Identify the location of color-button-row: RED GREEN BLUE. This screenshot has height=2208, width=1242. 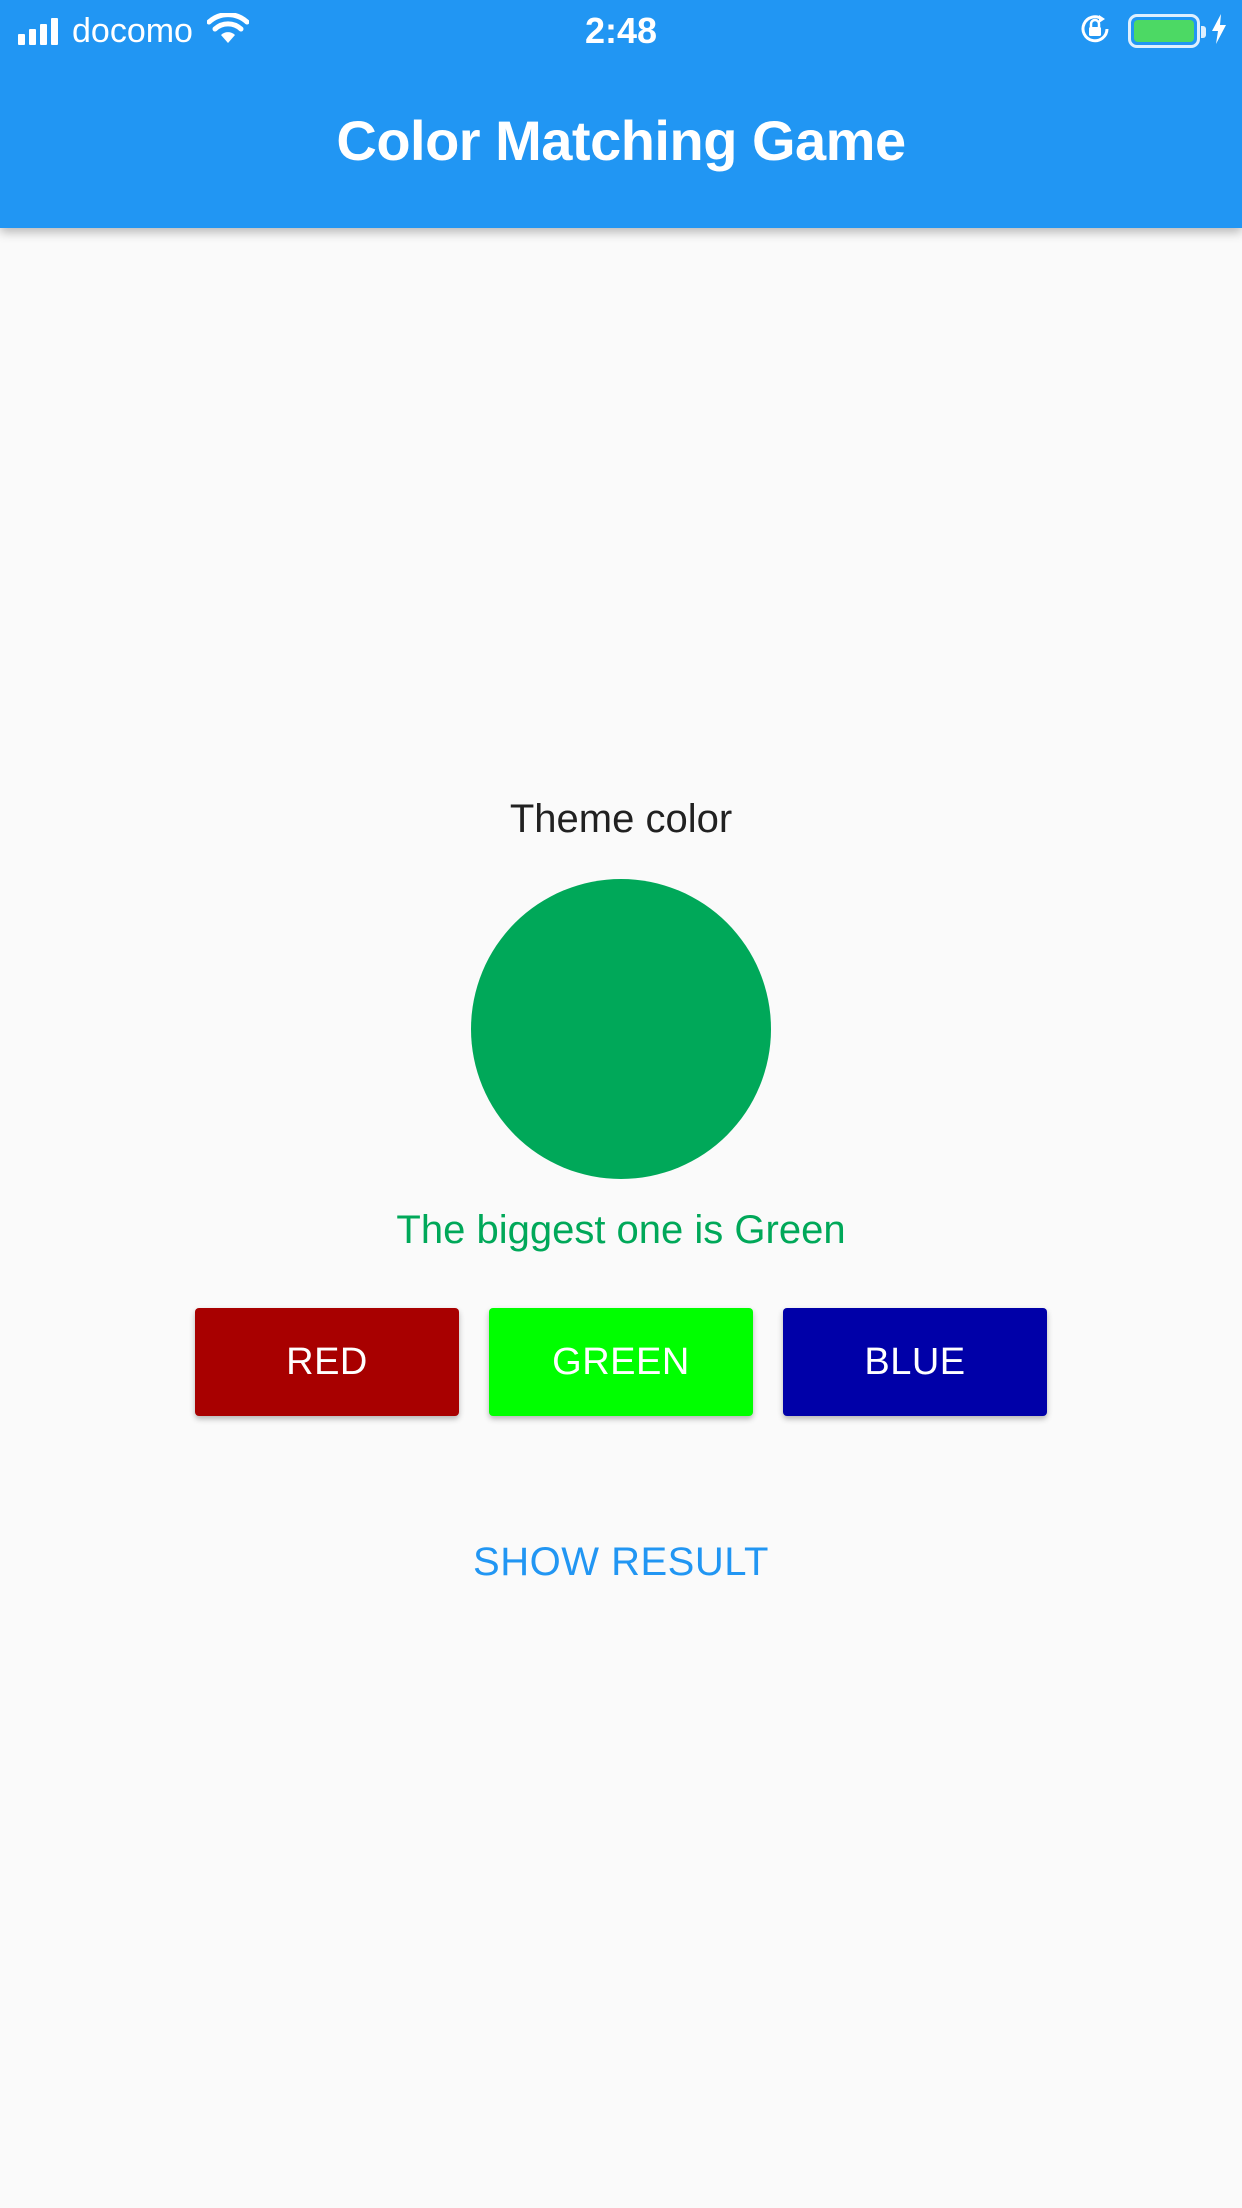
(621, 1362).